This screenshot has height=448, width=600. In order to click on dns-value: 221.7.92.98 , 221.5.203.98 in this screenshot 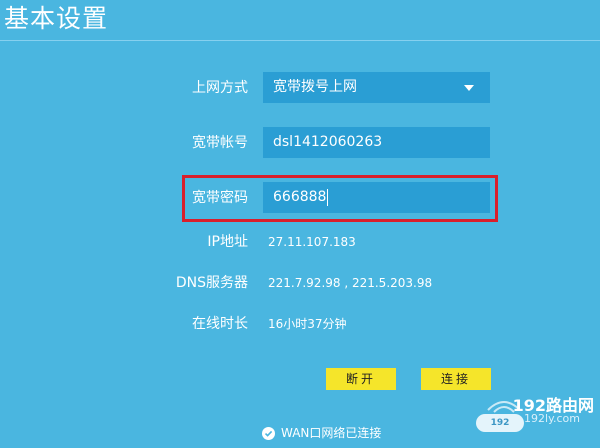, I will do `click(350, 283)`.